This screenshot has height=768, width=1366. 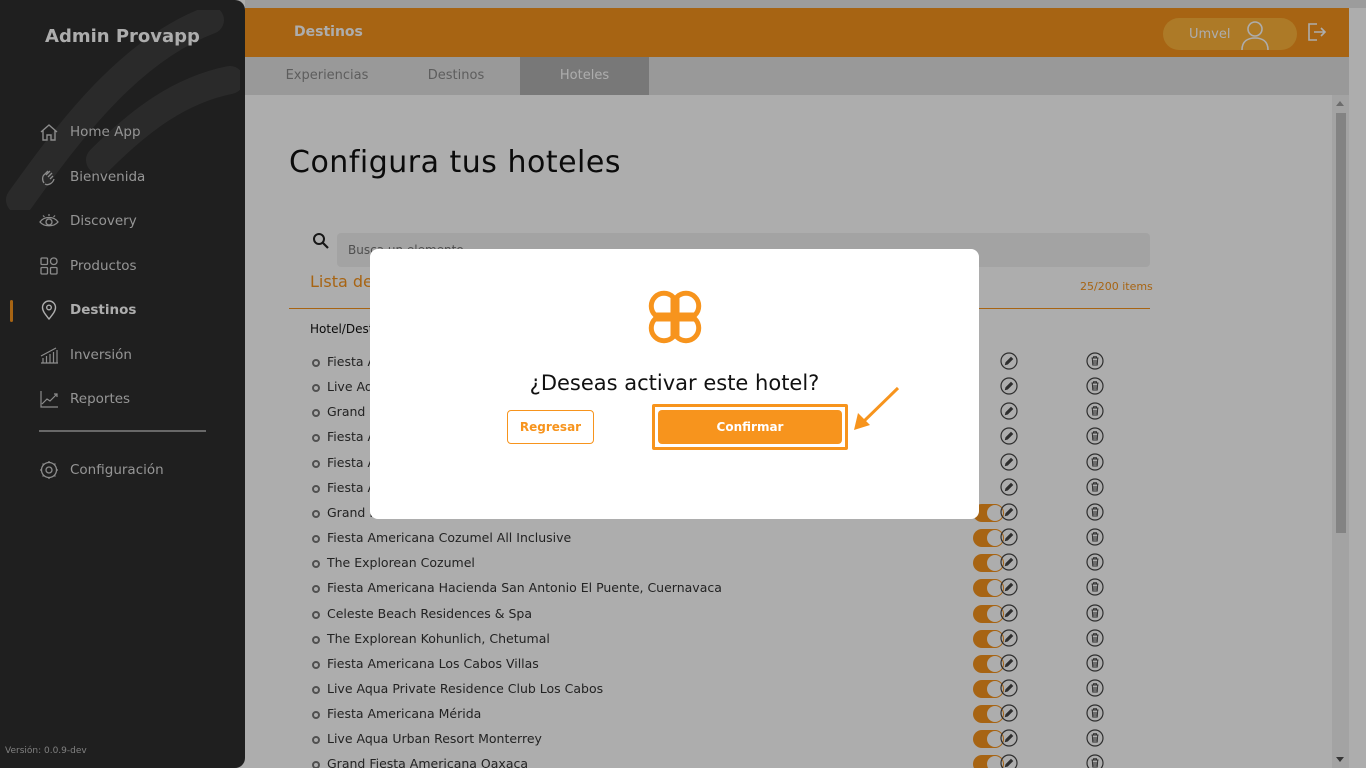 What do you see at coordinates (675, 317) in the screenshot?
I see `clover-logo-icon` at bounding box center [675, 317].